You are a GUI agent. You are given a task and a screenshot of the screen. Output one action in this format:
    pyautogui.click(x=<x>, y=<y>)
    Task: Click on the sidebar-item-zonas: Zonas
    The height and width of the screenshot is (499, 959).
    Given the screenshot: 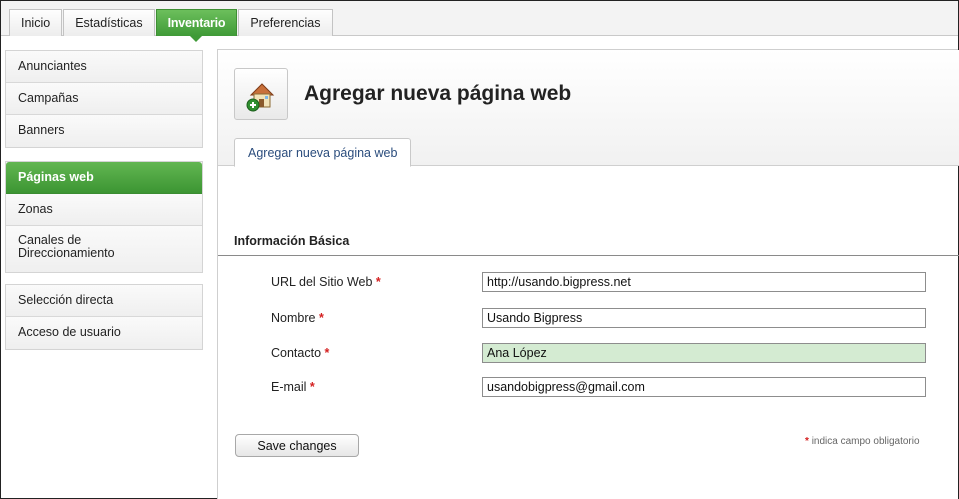 What is the action you would take?
    pyautogui.click(x=104, y=210)
    